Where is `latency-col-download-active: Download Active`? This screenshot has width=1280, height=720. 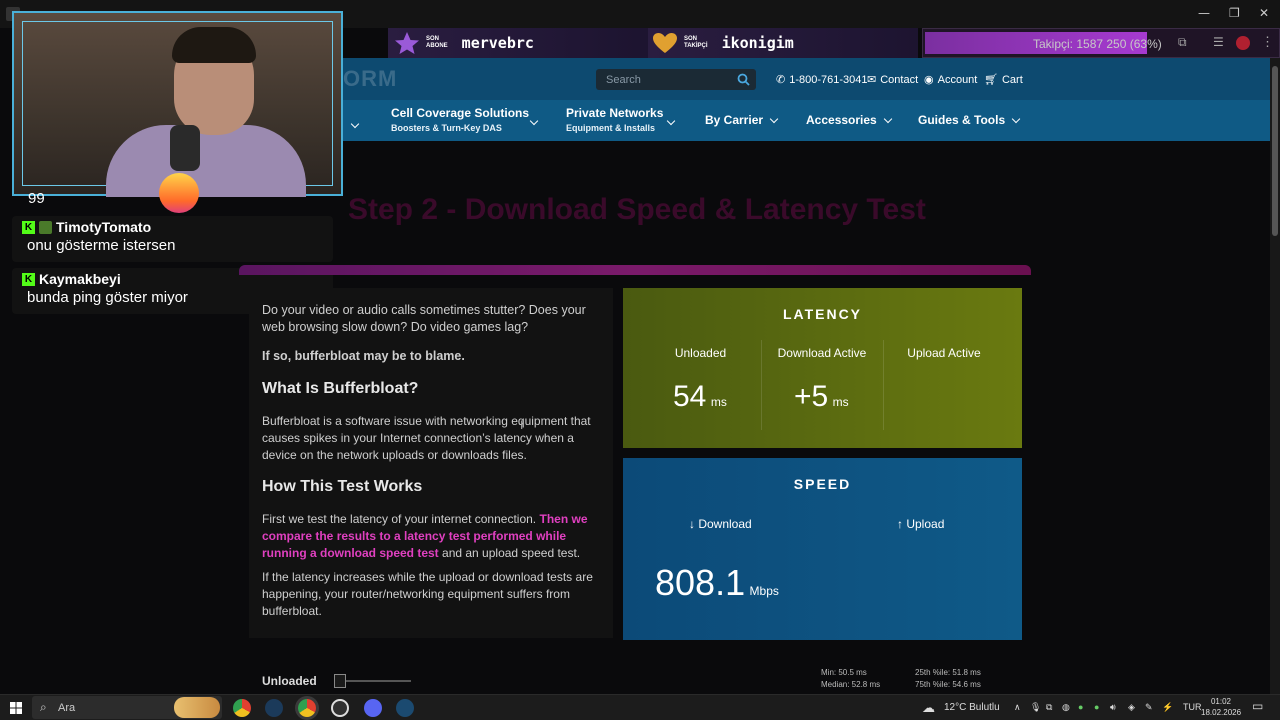 latency-col-download-active: Download Active is located at coordinates (822, 353).